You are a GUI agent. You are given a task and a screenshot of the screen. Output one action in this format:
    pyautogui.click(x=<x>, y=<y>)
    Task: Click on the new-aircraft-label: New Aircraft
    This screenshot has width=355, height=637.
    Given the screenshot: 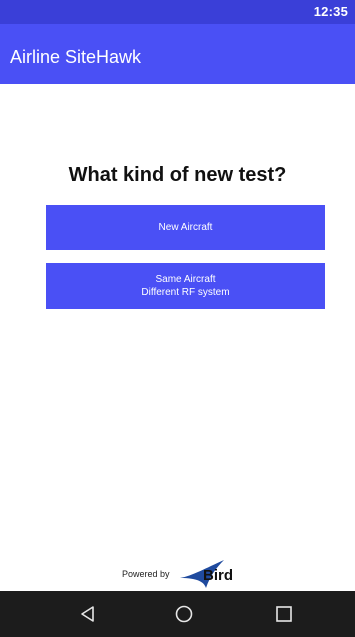 What is the action you would take?
    pyautogui.click(x=185, y=227)
    